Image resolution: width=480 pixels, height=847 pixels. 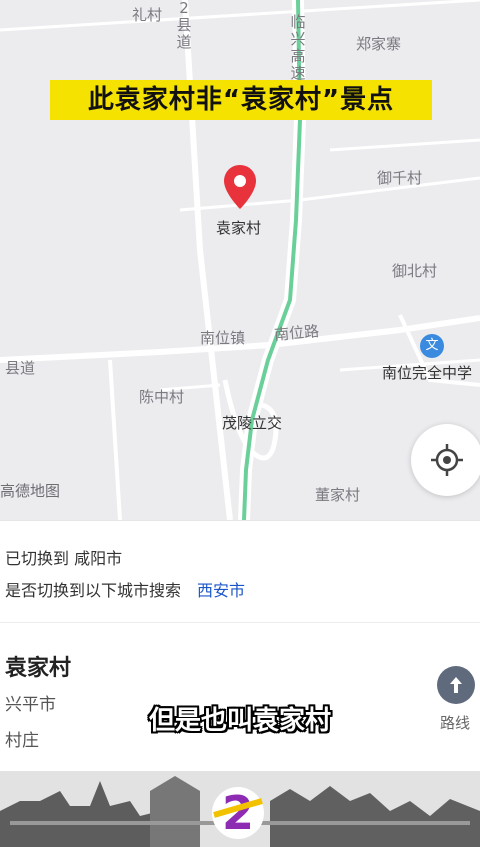 I want to click on map-label-xiandao: 县道, so click(x=20, y=368).